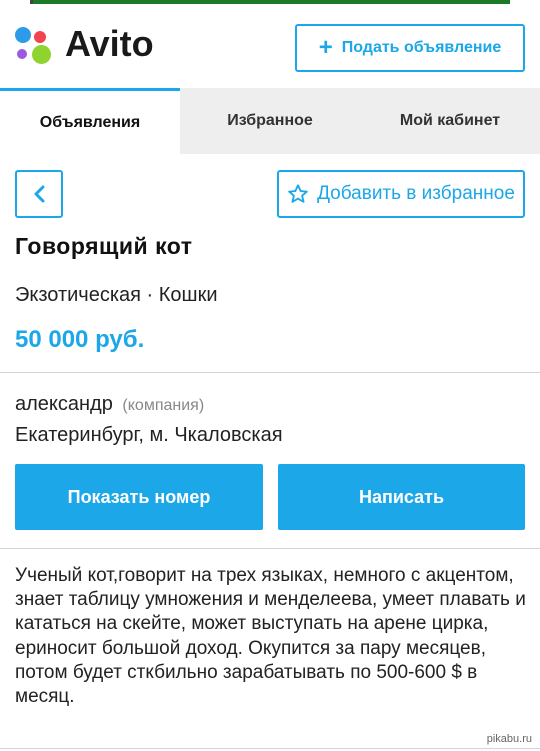  I want to click on seller-location: Екатеринбург, м. Чкаловская, so click(149, 435).